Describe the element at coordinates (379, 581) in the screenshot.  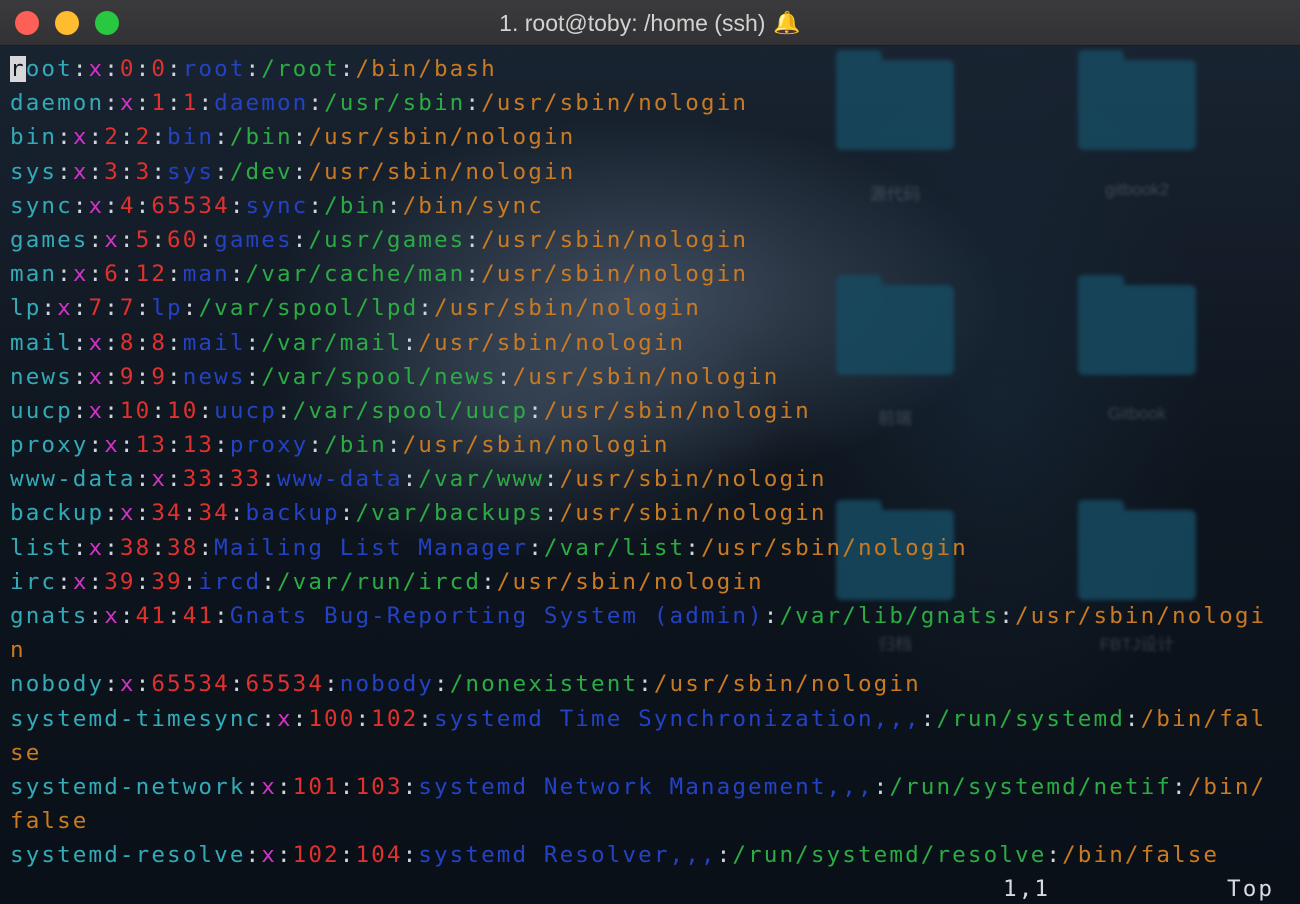
I see `passwd-home: /var/run/ircd` at that location.